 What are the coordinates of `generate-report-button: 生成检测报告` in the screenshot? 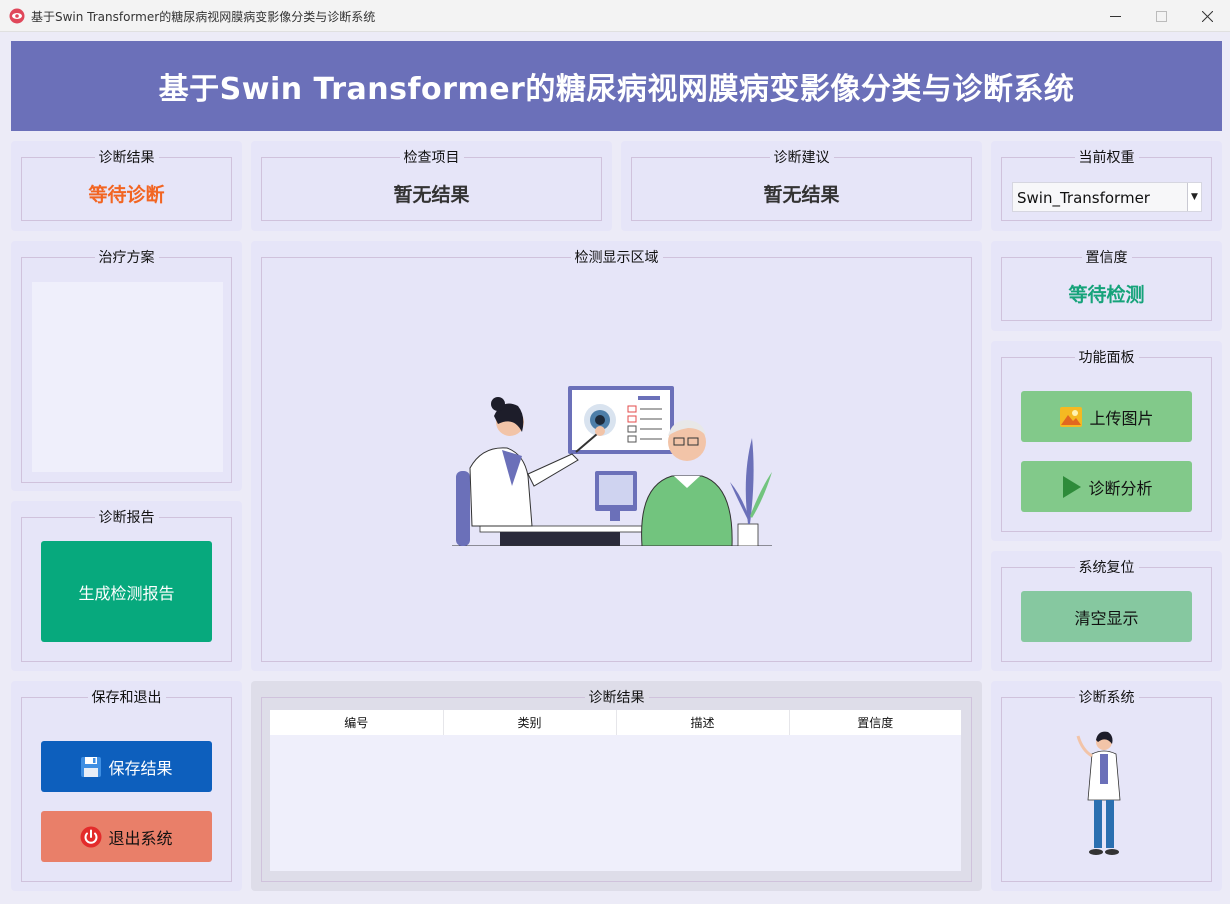 It's located at (126, 591).